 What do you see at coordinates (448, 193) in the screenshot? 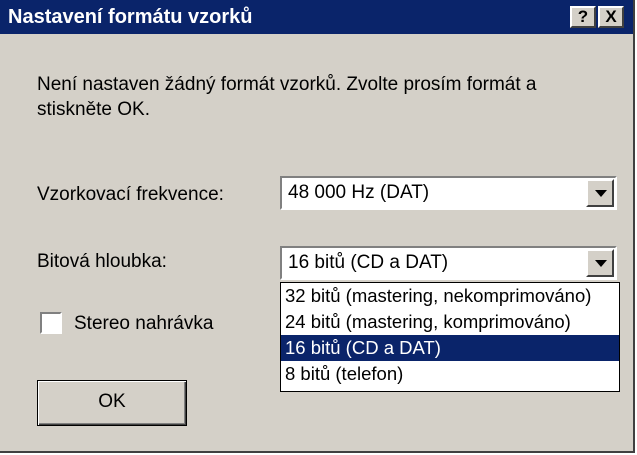
I see `sample-rate-select: 48 000 Hz (DAT)` at bounding box center [448, 193].